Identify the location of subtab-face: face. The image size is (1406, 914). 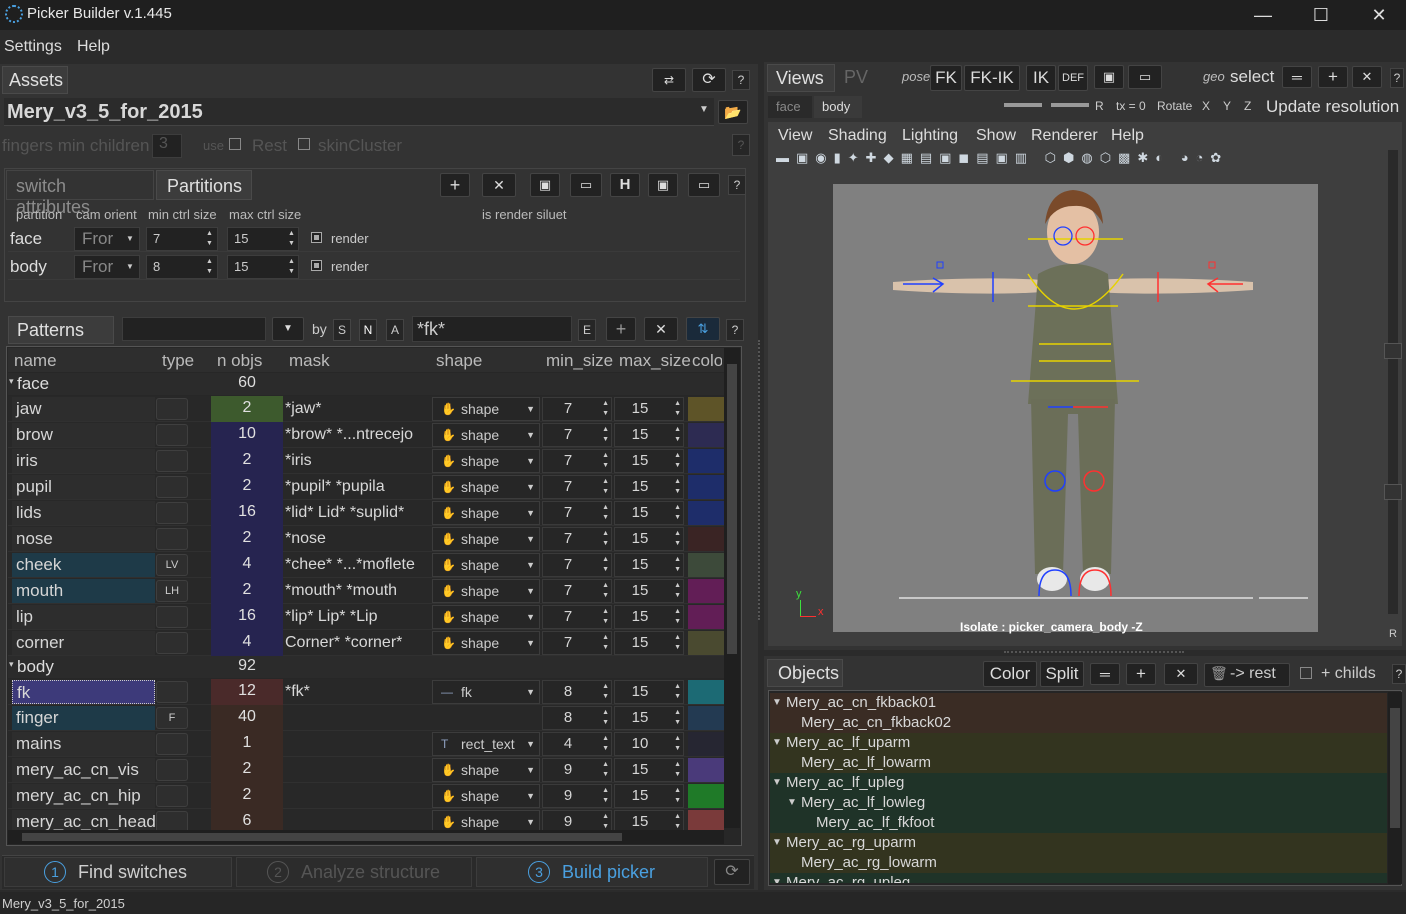
(790, 107).